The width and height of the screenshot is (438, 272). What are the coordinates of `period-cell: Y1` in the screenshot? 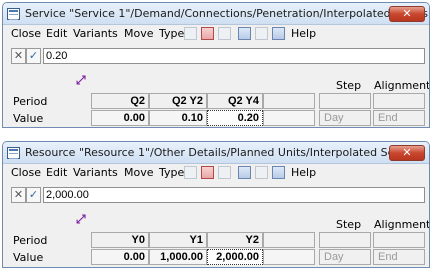 It's located at (178, 240).